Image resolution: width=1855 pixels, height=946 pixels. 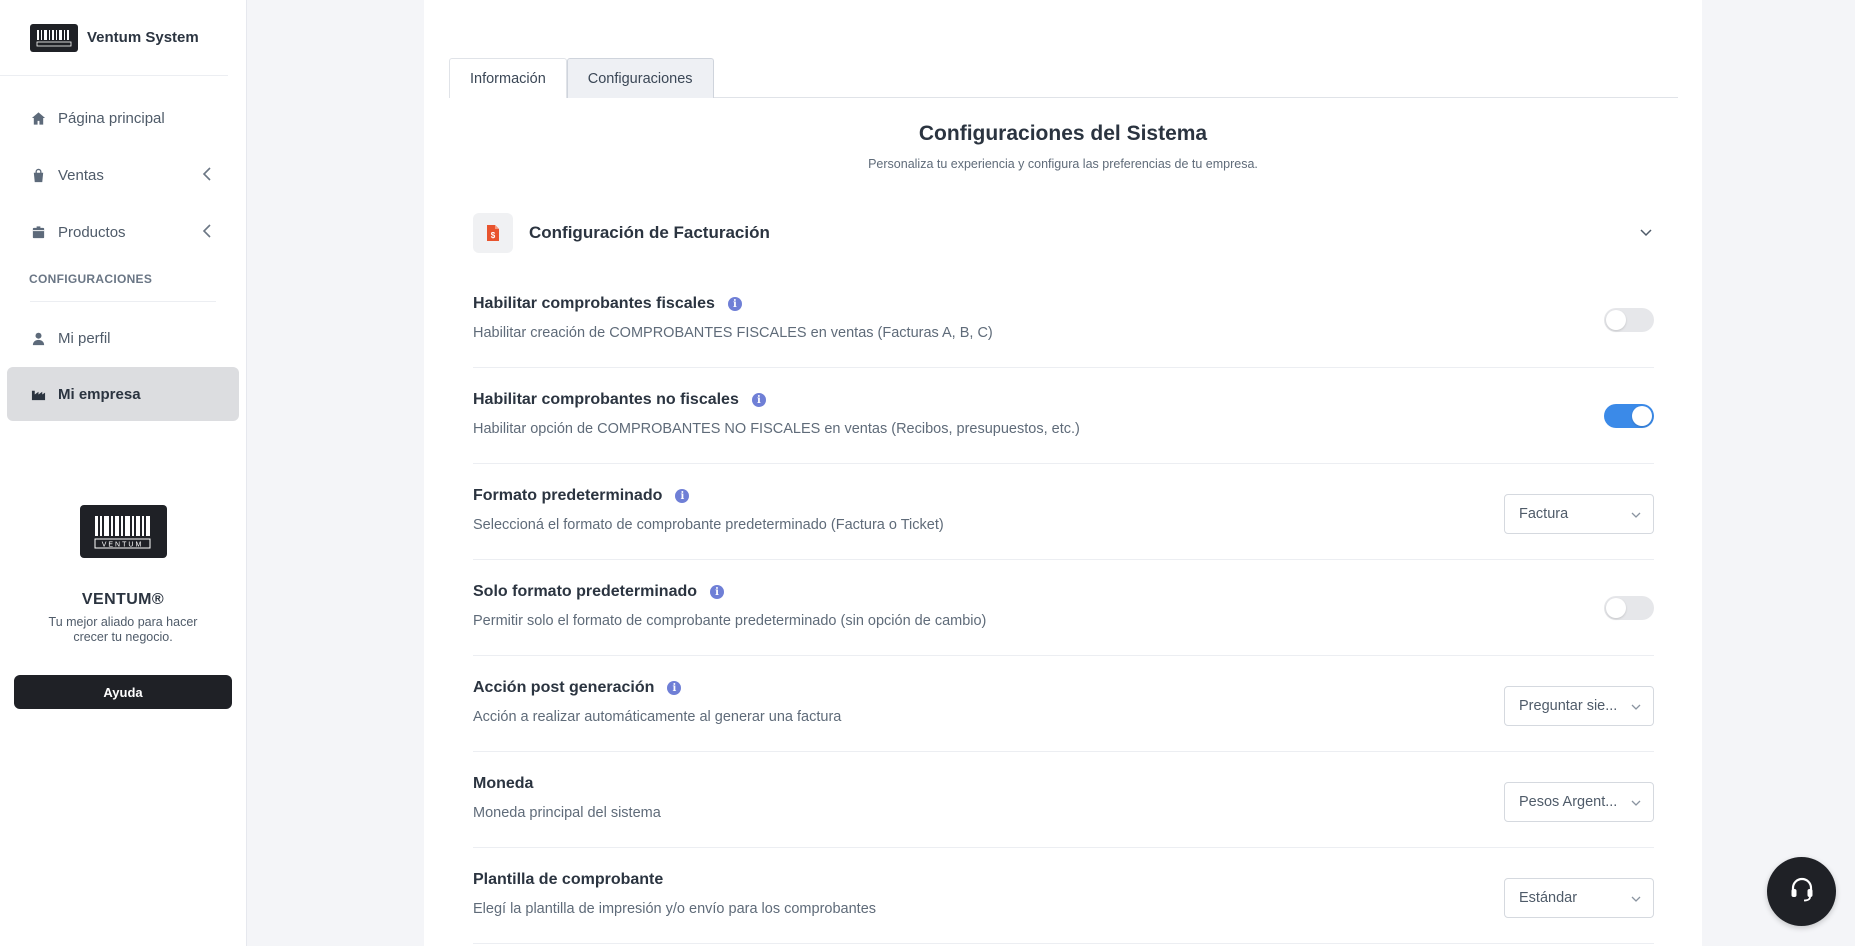 What do you see at coordinates (1548, 898) in the screenshot?
I see `select-value: Estándar` at bounding box center [1548, 898].